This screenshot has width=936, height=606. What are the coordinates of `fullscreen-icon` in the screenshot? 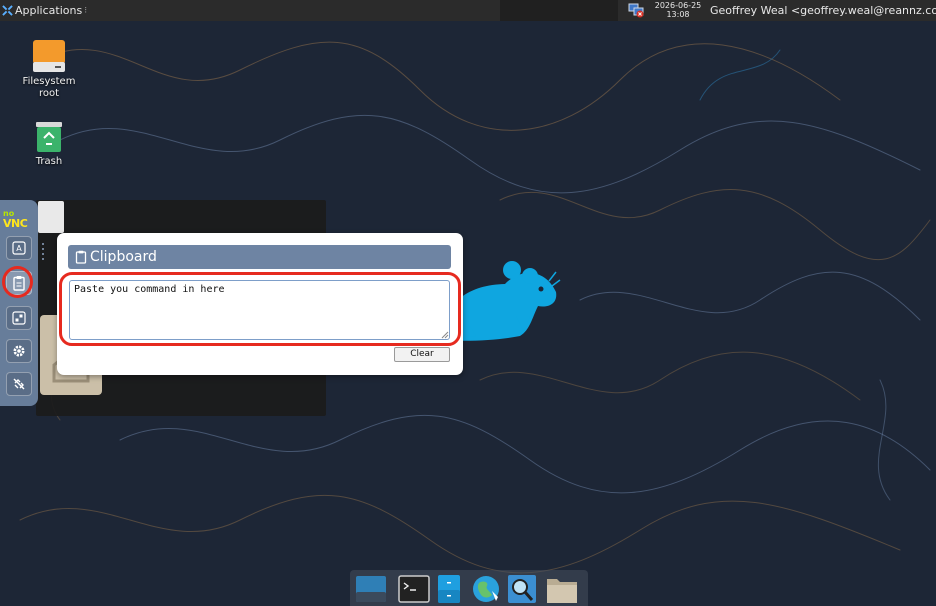 It's located at (19, 318).